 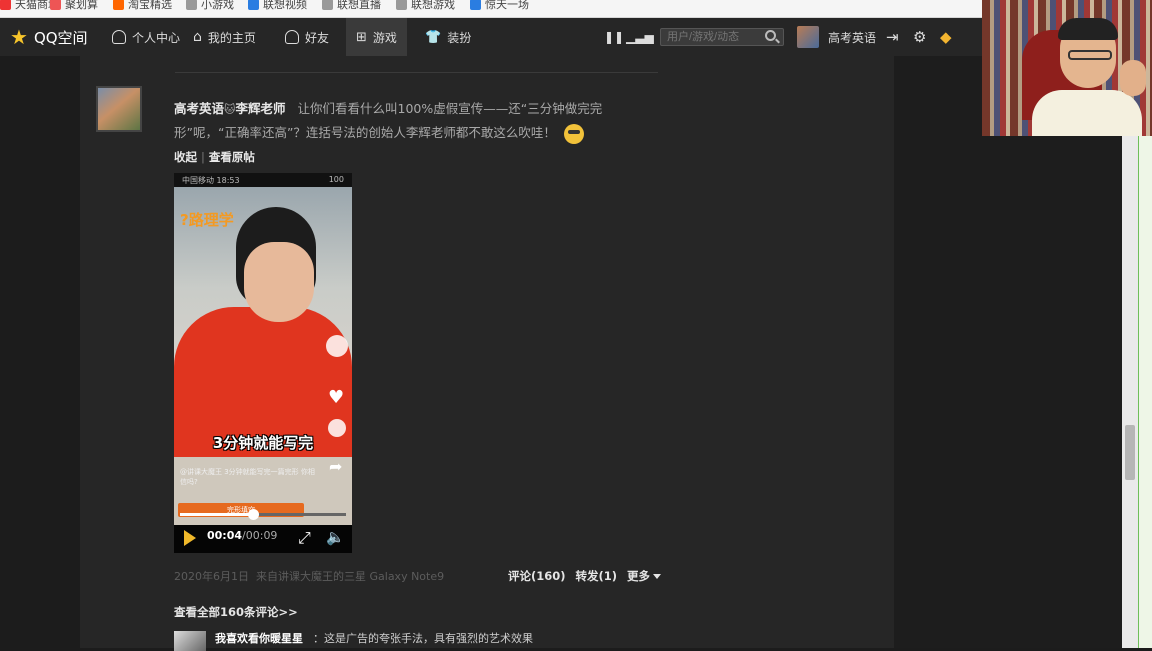 I want to click on post-stats: 评论(160) 转发(1) 更多, so click(x=585, y=576).